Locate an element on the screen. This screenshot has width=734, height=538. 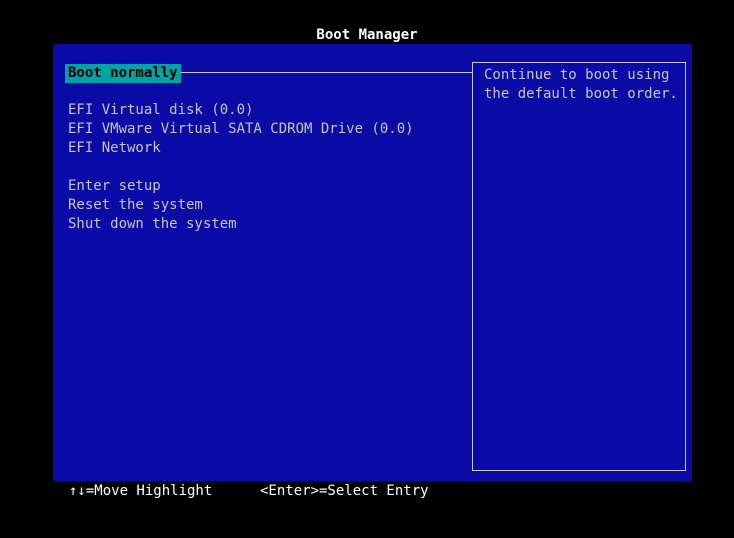
menu-item-enter-setup: Enter setup is located at coordinates (114, 186).